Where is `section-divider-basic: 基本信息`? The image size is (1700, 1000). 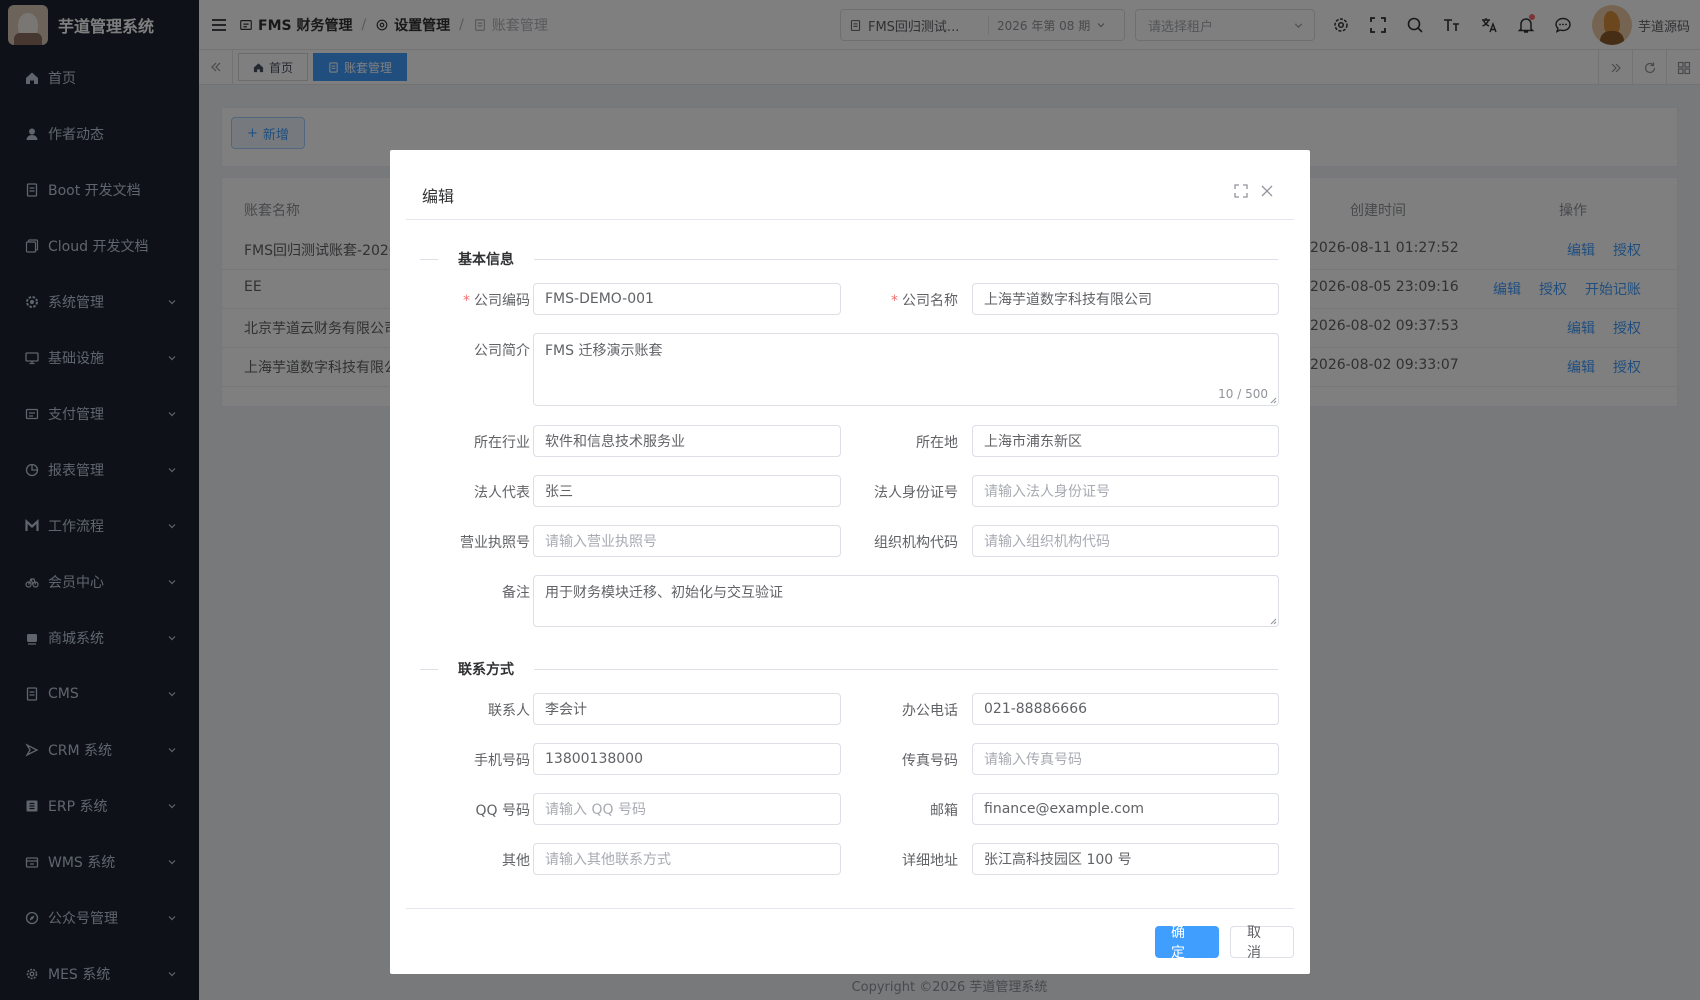
section-divider-basic: 基本信息 is located at coordinates (849, 259).